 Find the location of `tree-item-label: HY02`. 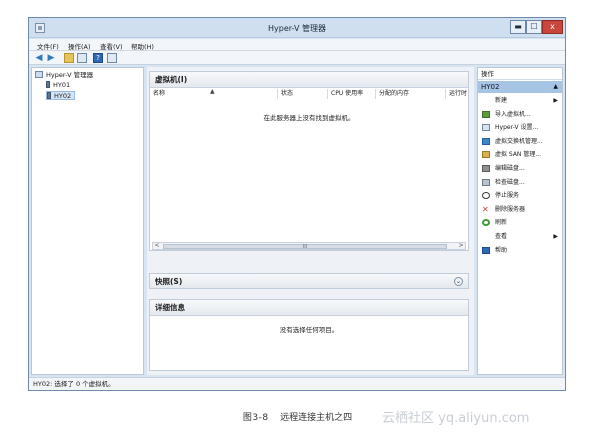

tree-item-label: HY02 is located at coordinates (63, 96).